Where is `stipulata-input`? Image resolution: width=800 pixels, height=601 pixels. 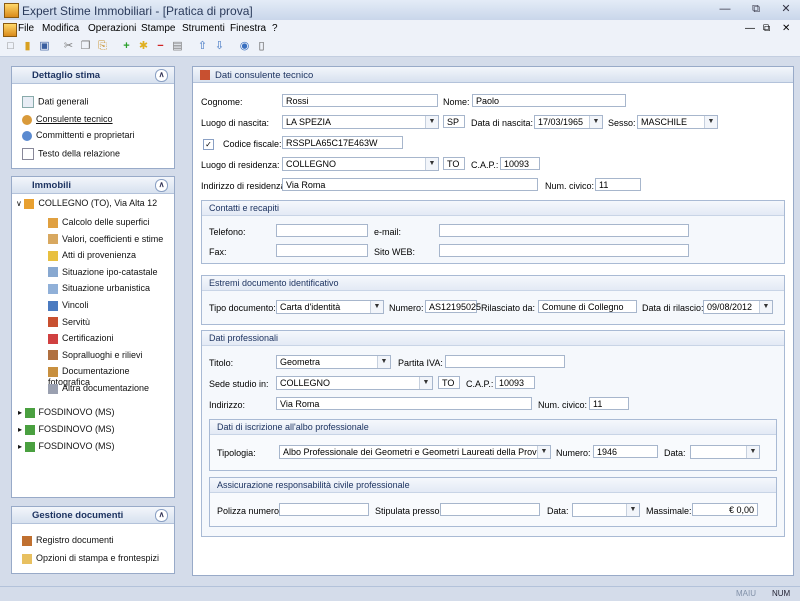
stipulata-input is located at coordinates (490, 509).